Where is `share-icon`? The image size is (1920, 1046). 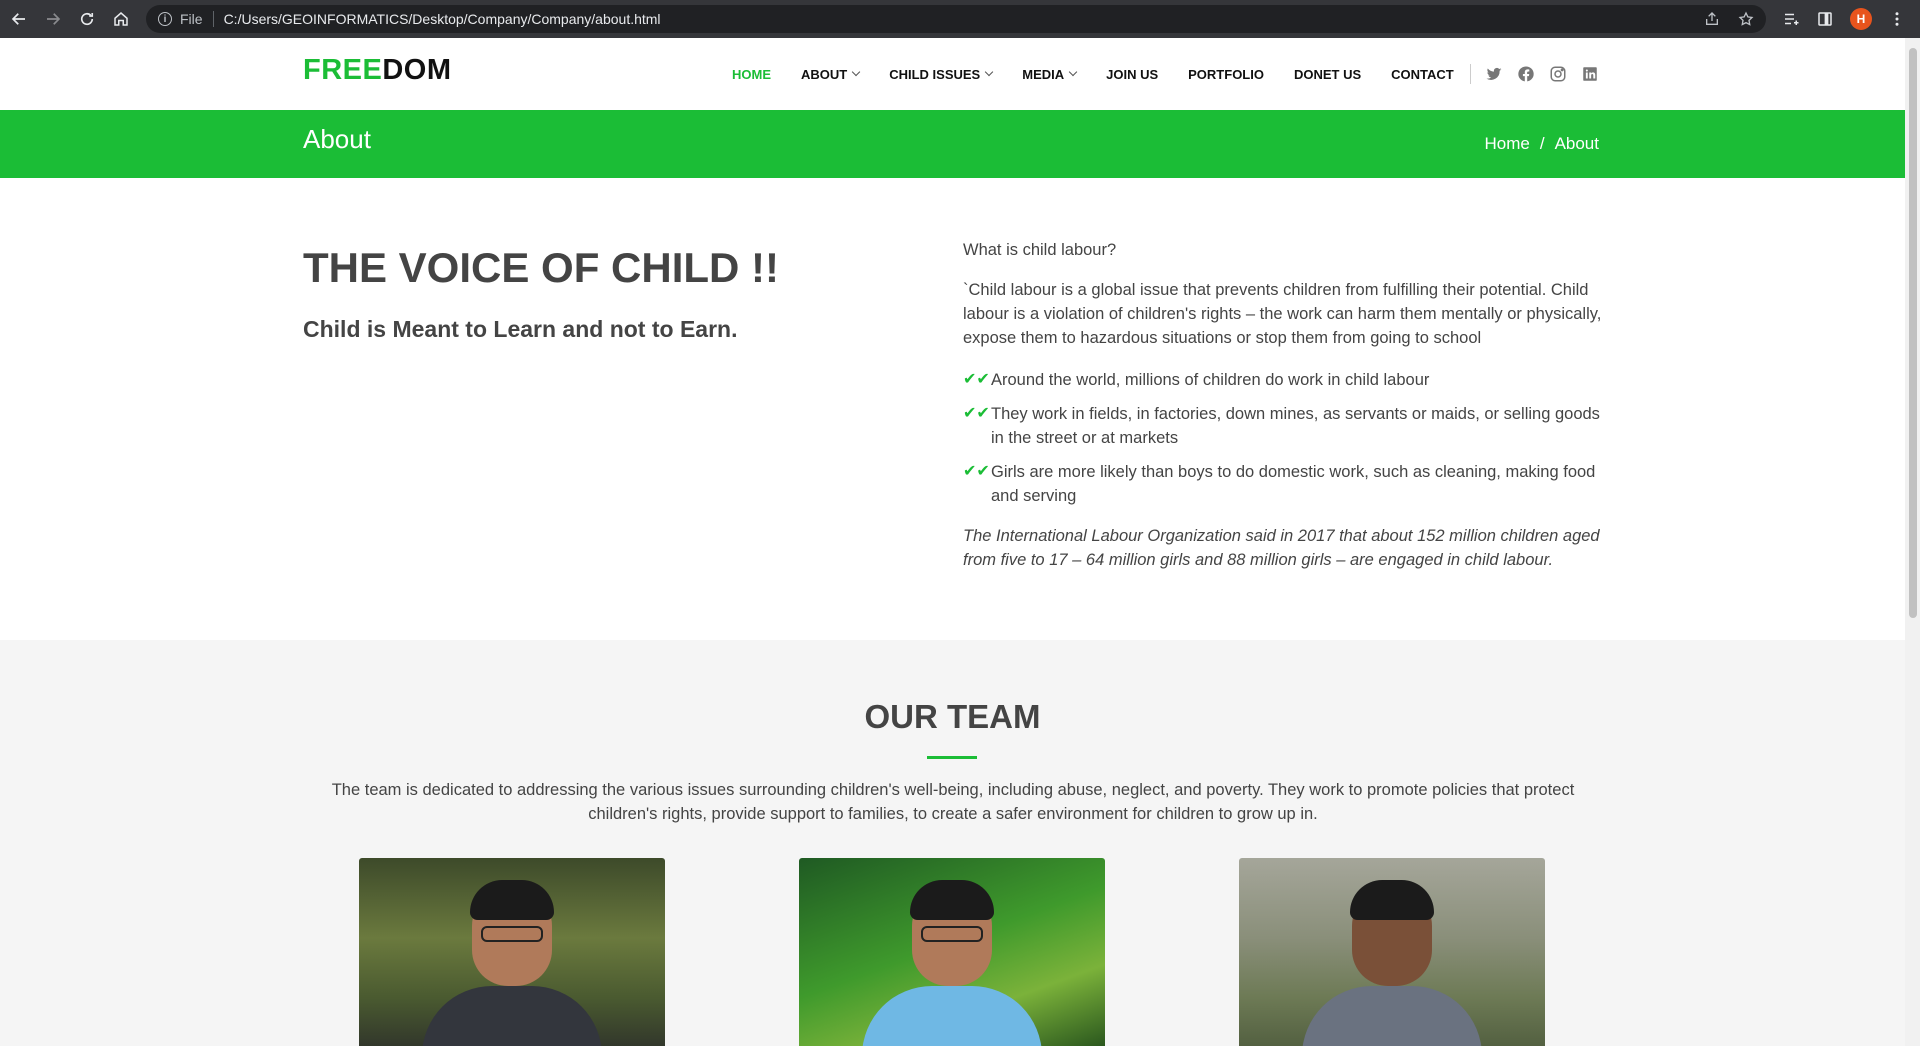 share-icon is located at coordinates (1712, 19).